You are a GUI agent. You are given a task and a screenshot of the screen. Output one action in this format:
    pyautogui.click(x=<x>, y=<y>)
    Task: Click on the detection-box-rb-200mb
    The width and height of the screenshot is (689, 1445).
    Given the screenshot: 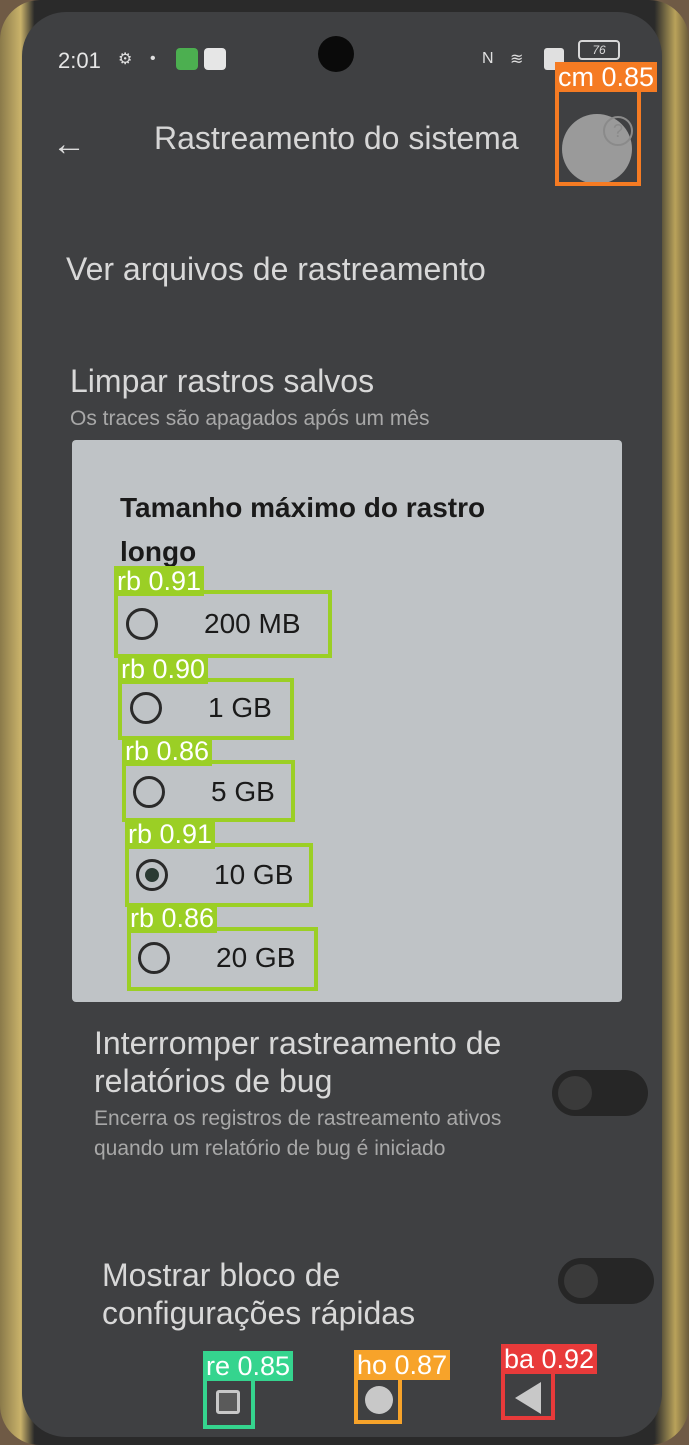 What is the action you would take?
    pyautogui.click(x=223, y=624)
    